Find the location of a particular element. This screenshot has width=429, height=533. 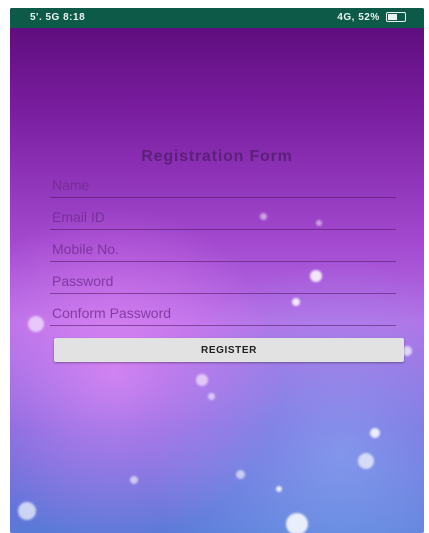

email-input is located at coordinates (223, 217).